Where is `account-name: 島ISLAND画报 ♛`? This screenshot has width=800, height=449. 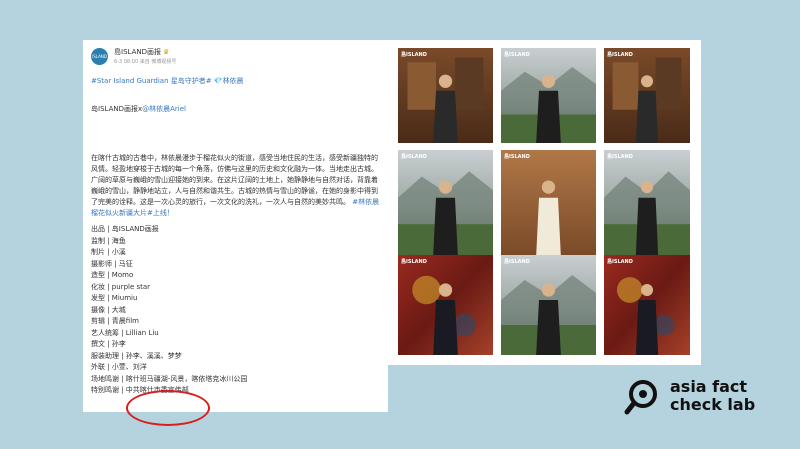
account-name: 島ISLAND画报 ♛ is located at coordinates (141, 52).